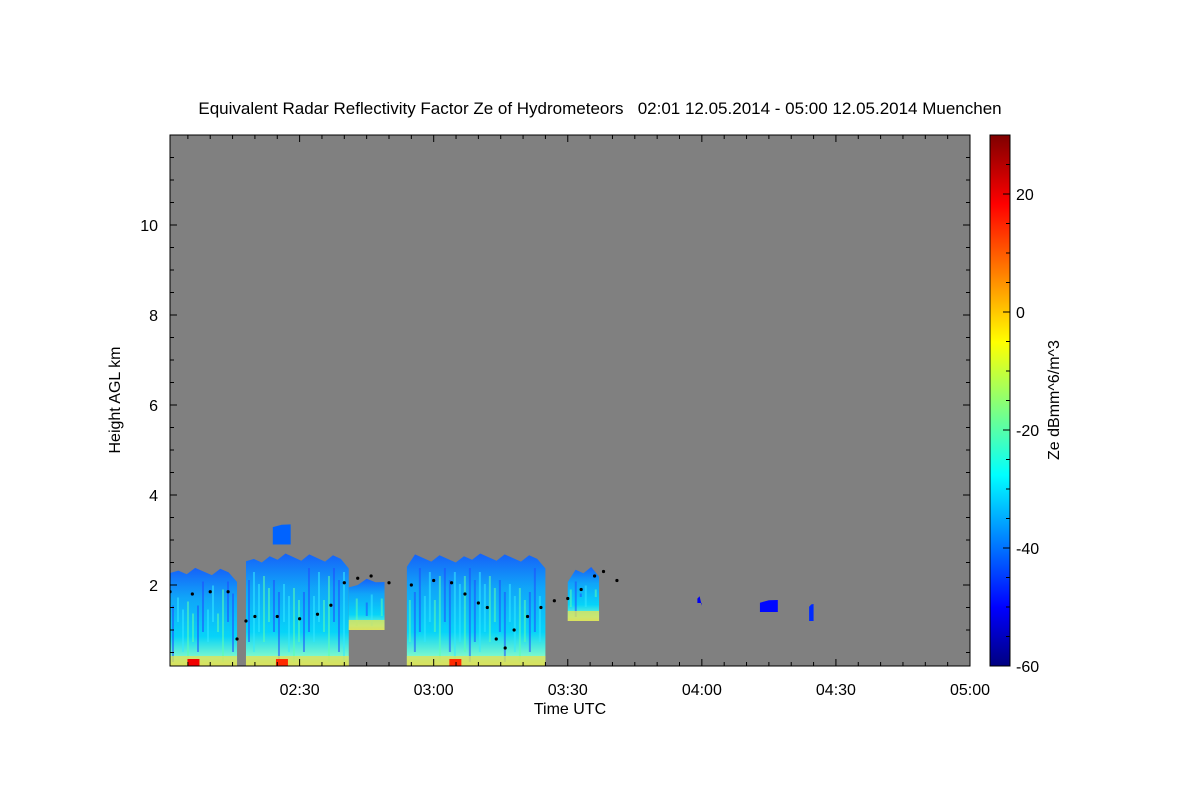 The image size is (1200, 800). What do you see at coordinates (570, 709) in the screenshot?
I see `x-axis-label: Time UTC` at bounding box center [570, 709].